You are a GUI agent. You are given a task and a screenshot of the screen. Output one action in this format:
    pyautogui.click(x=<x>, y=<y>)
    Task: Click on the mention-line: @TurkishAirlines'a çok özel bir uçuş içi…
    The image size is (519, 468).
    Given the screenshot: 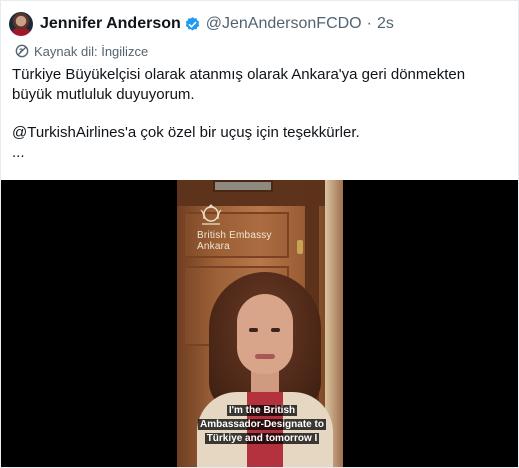 What is the action you would take?
    pyautogui.click(x=262, y=133)
    